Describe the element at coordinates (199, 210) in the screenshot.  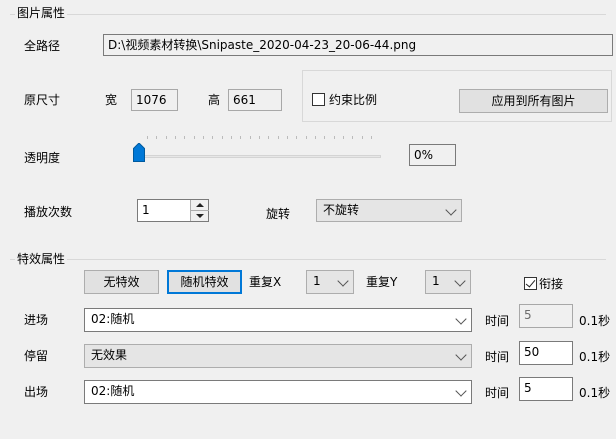
I see `play-count-spinner` at that location.